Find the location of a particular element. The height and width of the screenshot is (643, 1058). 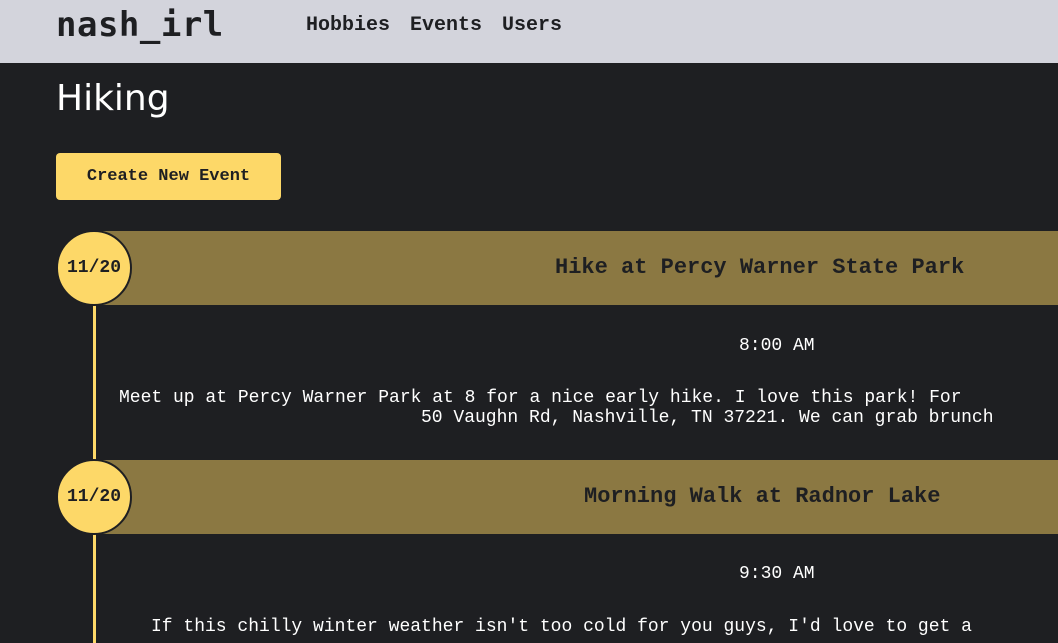

page-title: Hiking is located at coordinates (113, 98).